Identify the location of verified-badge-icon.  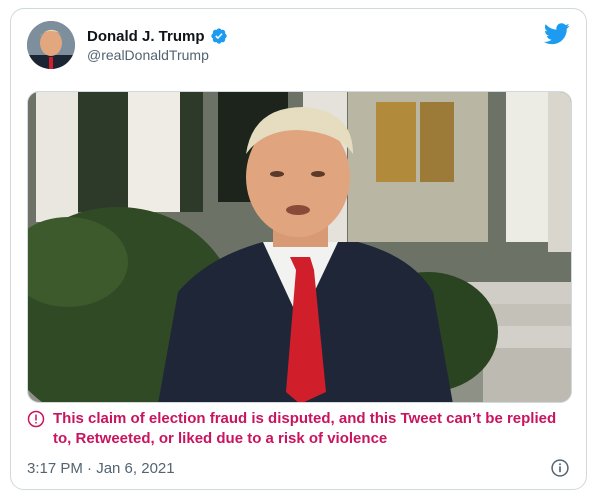
(218, 36).